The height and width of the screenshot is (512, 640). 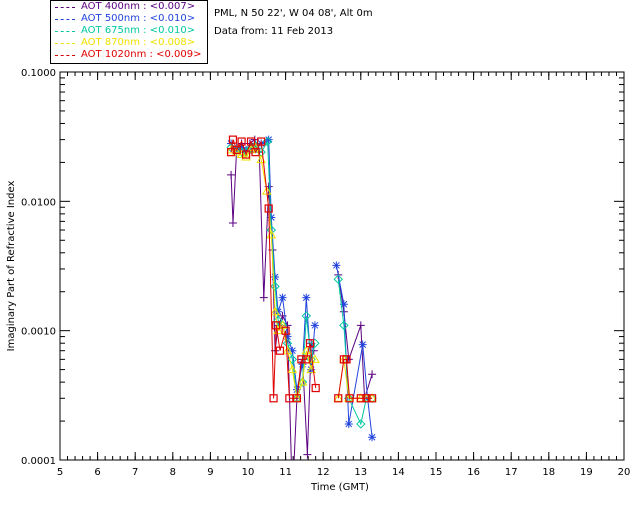 I want to click on legend-label: AOT 400nm : <0.007>, so click(x=138, y=6).